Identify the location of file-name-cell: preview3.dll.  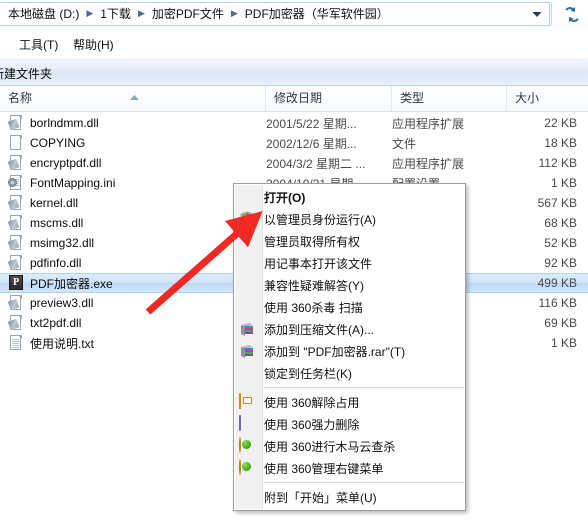
(133, 303).